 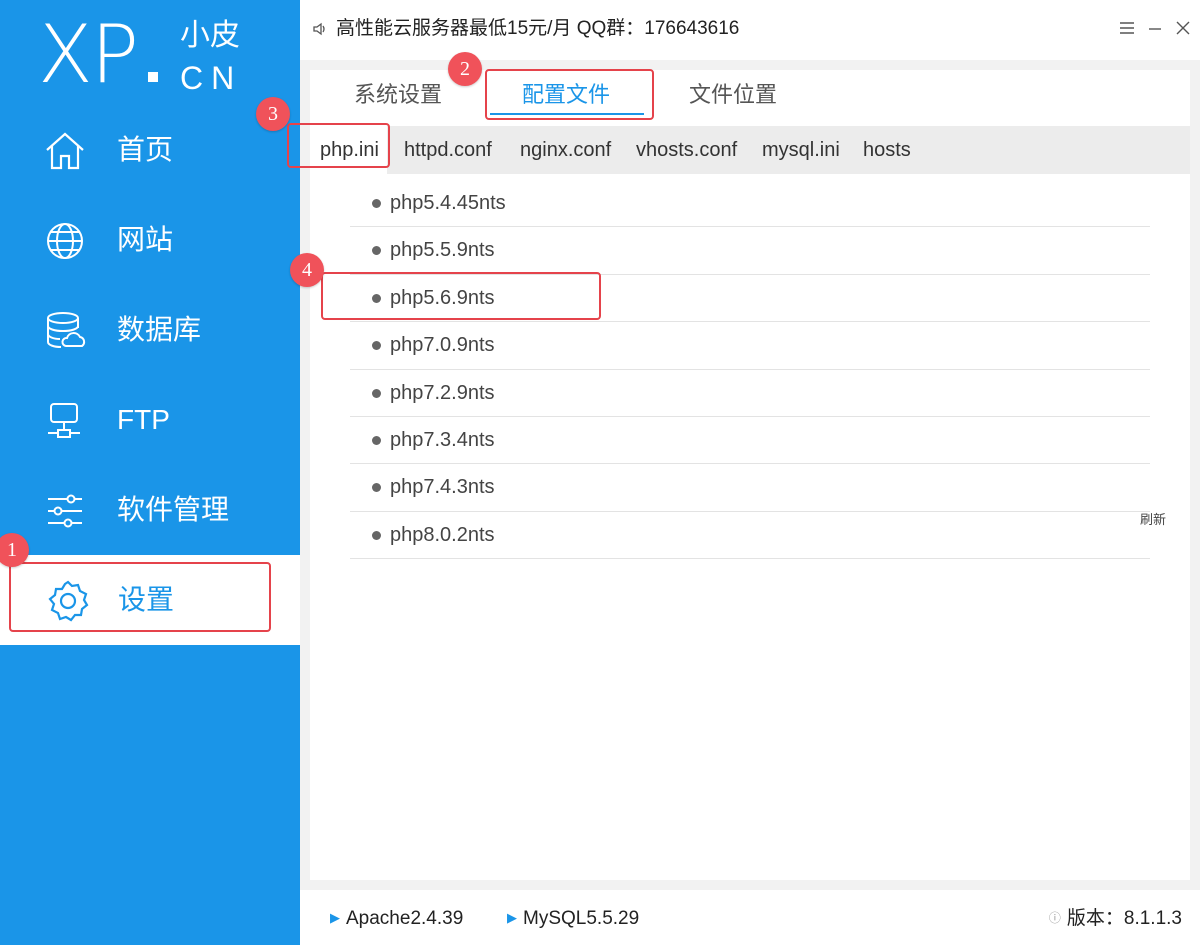 I want to click on annotation-badge-4: 4, so click(x=307, y=270).